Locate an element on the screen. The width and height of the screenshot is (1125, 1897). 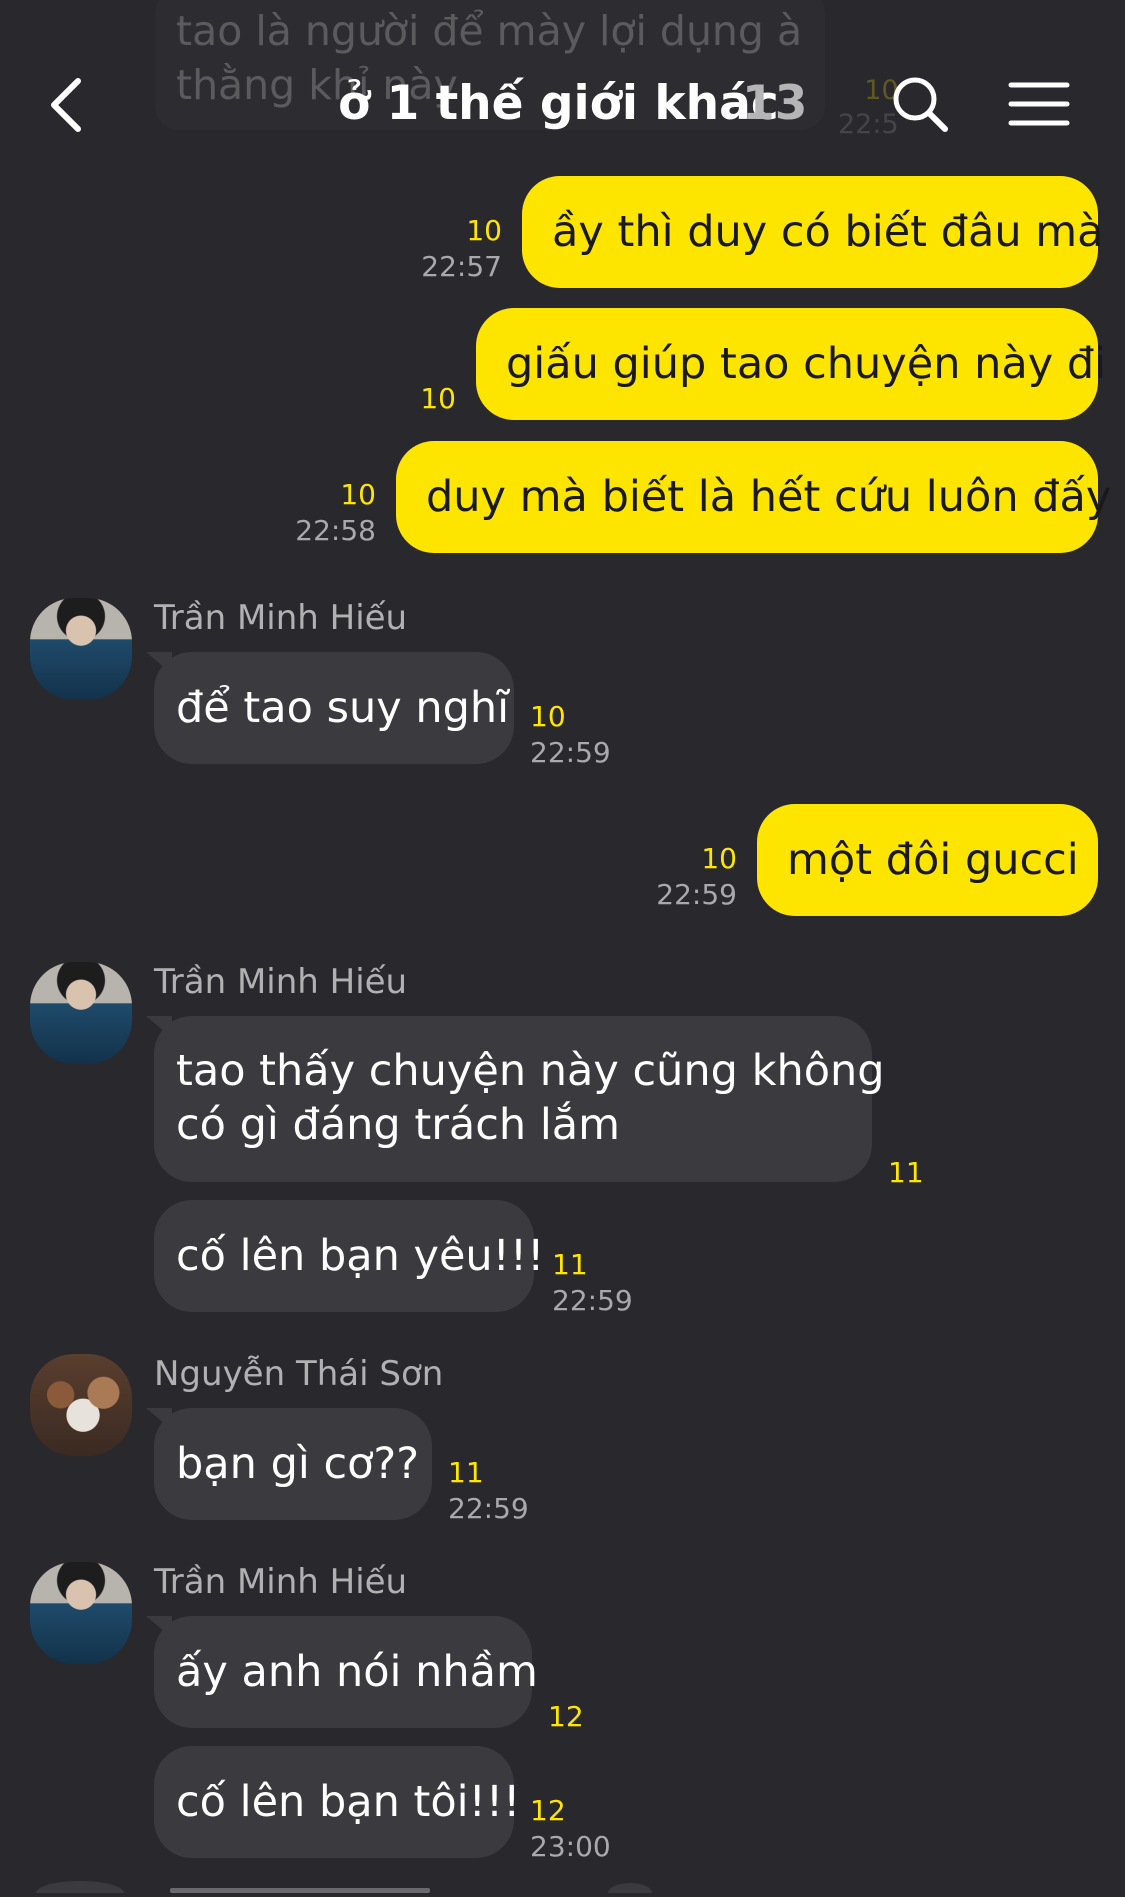
next-message-cutoff is located at coordinates (562, 1884).